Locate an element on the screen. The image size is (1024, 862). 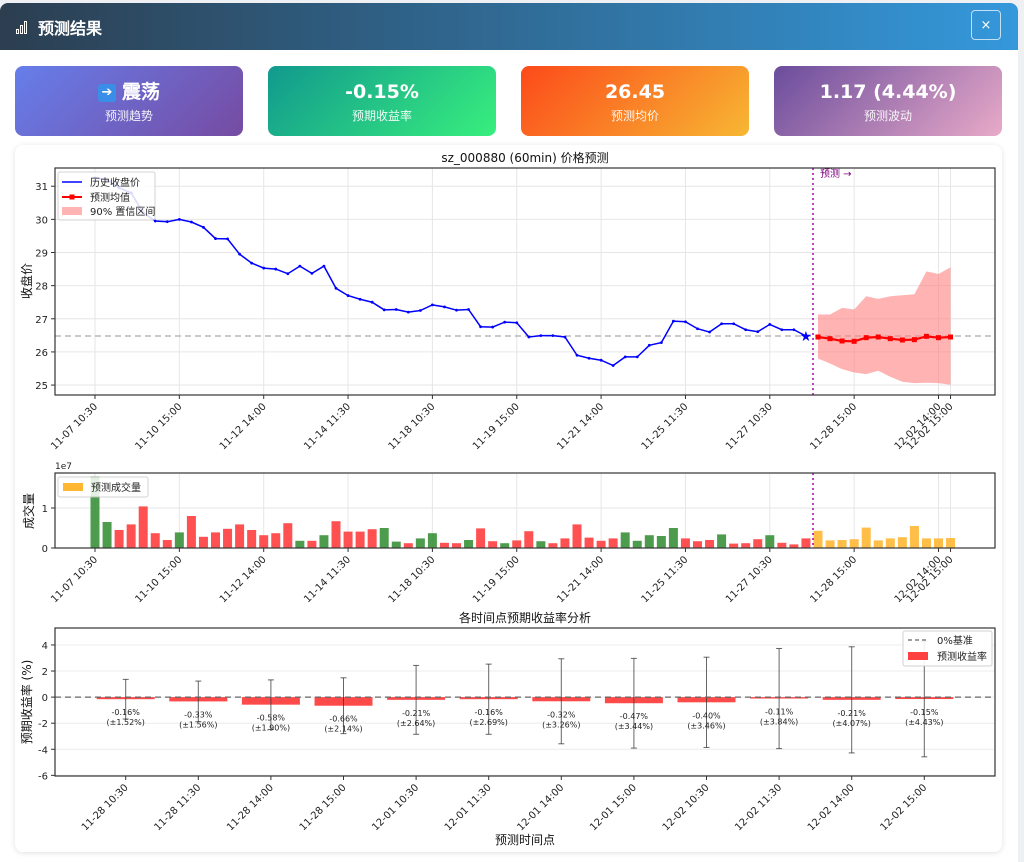
legend-return-label: 预测收益率 is located at coordinates (962, 656).